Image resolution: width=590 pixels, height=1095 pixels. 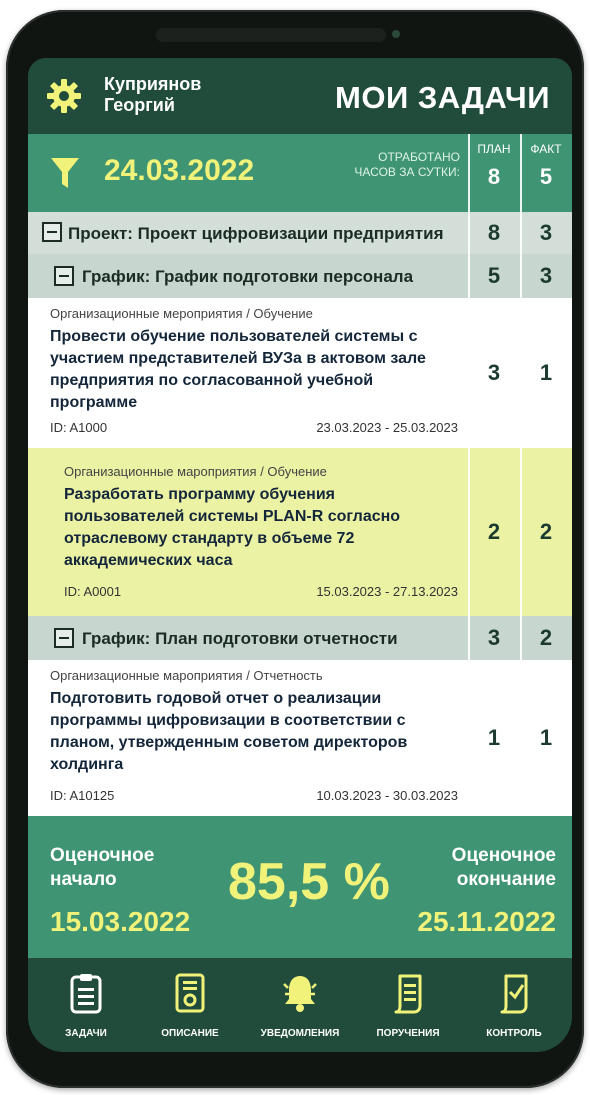 I want to click on nav-description: ОПИСАНИЕ, so click(x=190, y=1005).